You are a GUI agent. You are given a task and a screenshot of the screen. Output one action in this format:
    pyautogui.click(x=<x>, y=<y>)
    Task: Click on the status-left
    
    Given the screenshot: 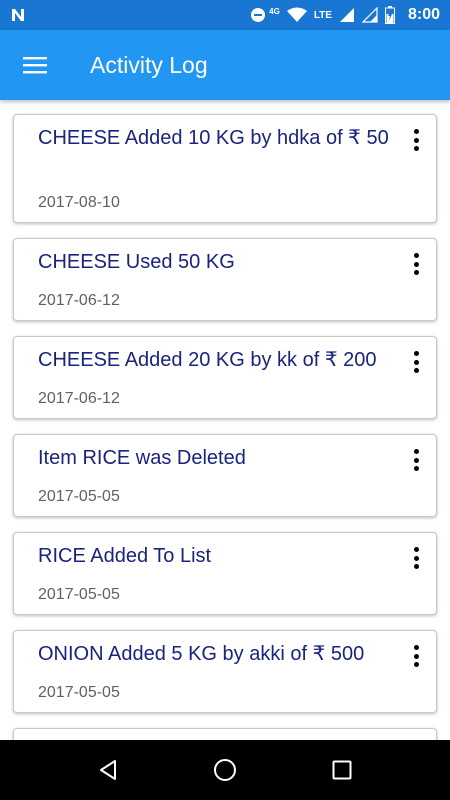 What is the action you would take?
    pyautogui.click(x=18, y=15)
    